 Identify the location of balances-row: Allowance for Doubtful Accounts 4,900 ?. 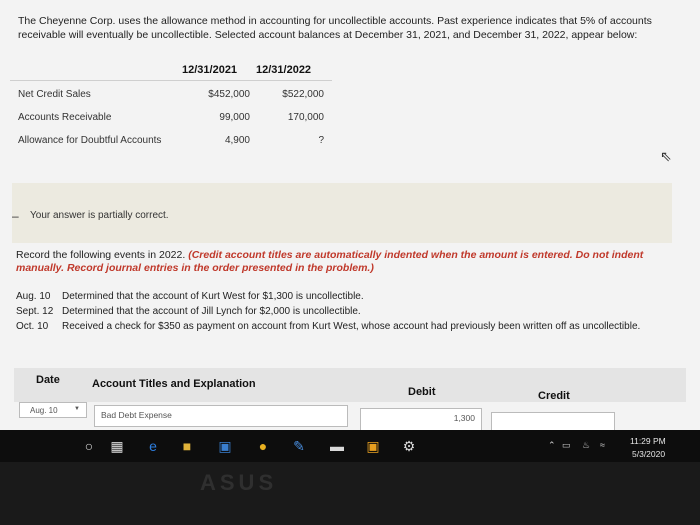
(170, 141).